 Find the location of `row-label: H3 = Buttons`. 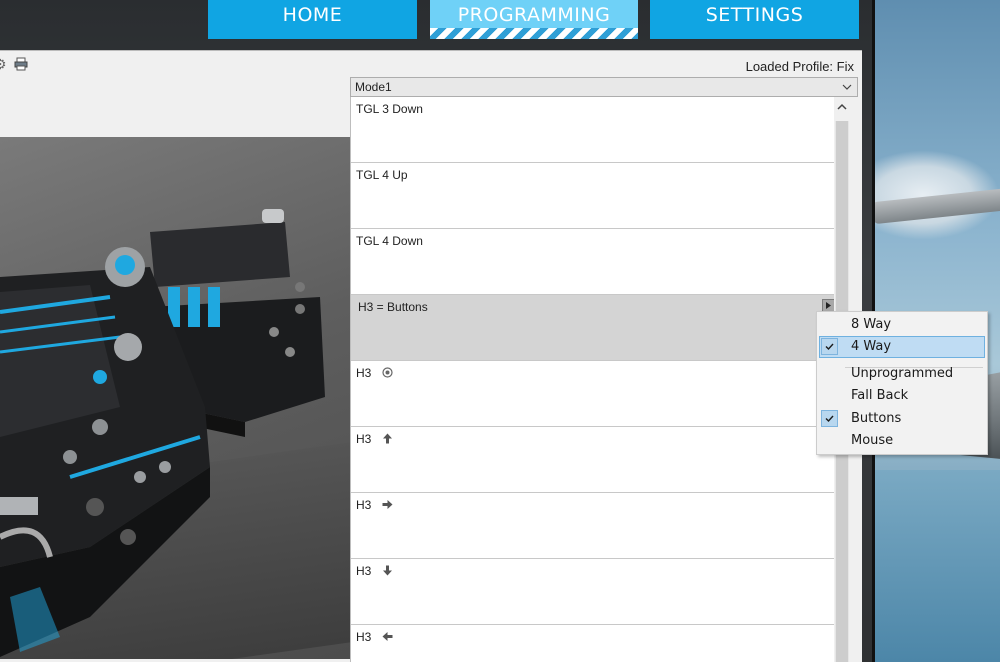

row-label: H3 = Buttons is located at coordinates (393, 307).